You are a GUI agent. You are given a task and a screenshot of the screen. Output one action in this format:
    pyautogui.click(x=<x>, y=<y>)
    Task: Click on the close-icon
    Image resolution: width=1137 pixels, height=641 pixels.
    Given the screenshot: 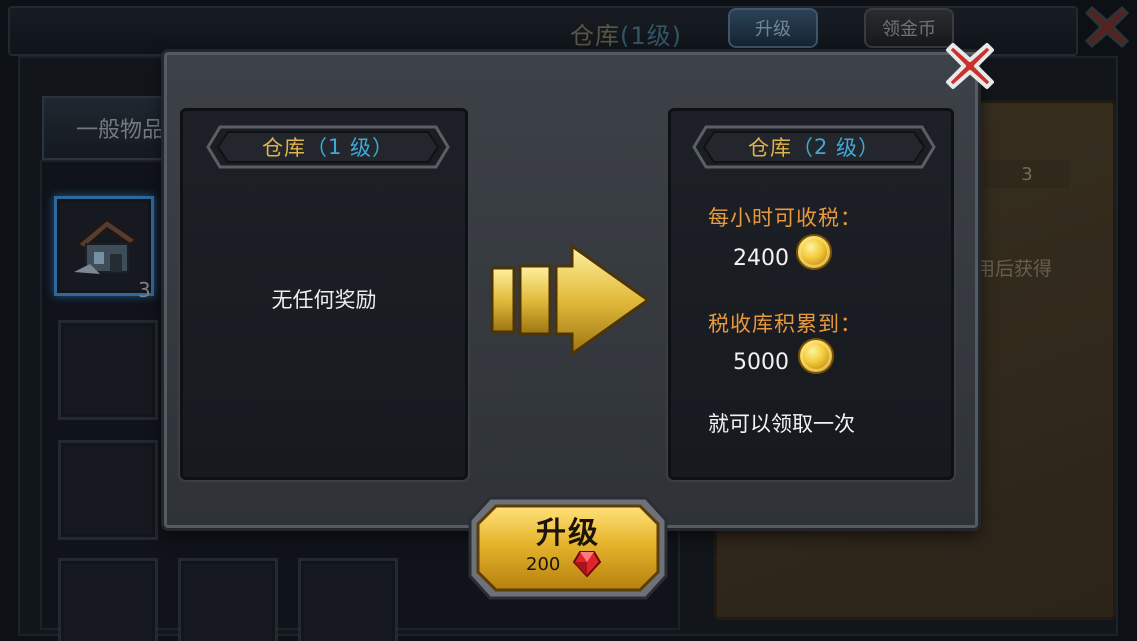 What is the action you would take?
    pyautogui.click(x=970, y=66)
    